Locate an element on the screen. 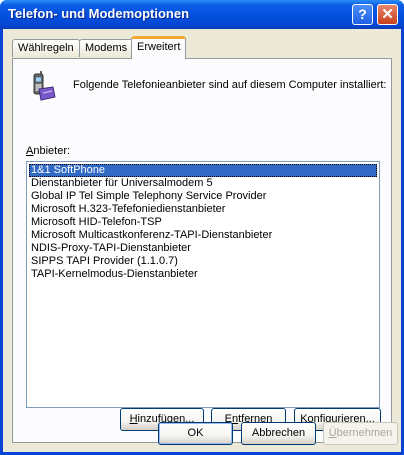 The image size is (404, 455). cancel-button: Abbrechen is located at coordinates (278, 433).